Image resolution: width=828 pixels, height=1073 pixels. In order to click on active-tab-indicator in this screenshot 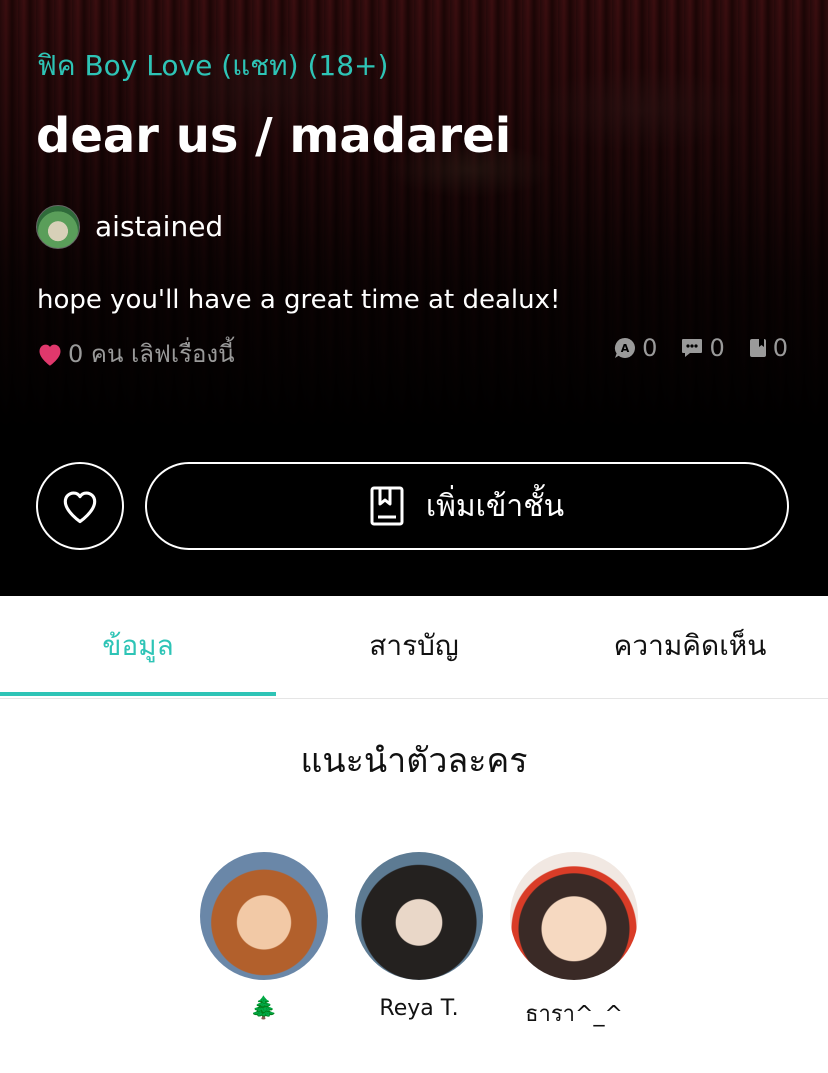, I will do `click(138, 694)`.